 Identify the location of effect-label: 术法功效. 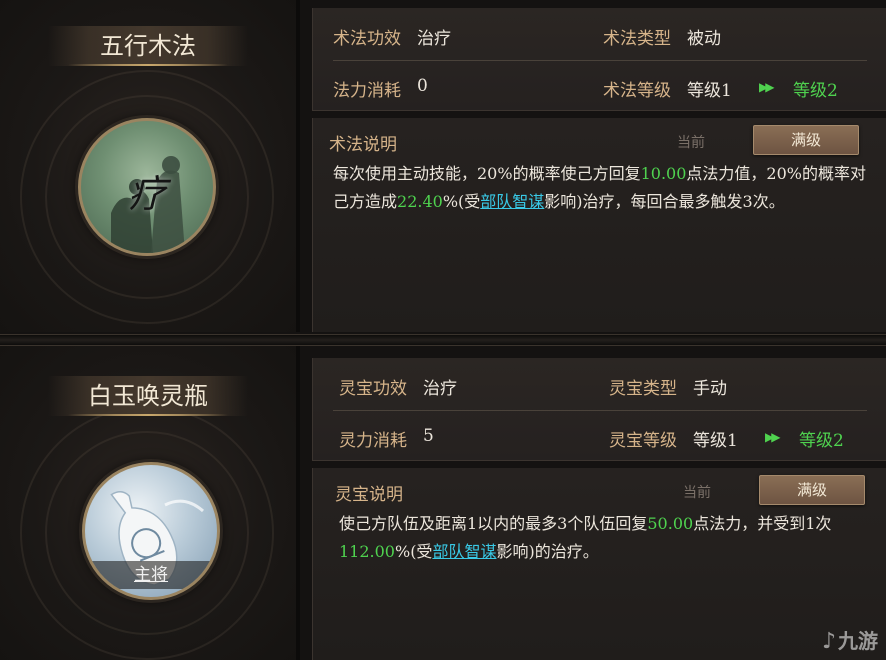
(367, 39).